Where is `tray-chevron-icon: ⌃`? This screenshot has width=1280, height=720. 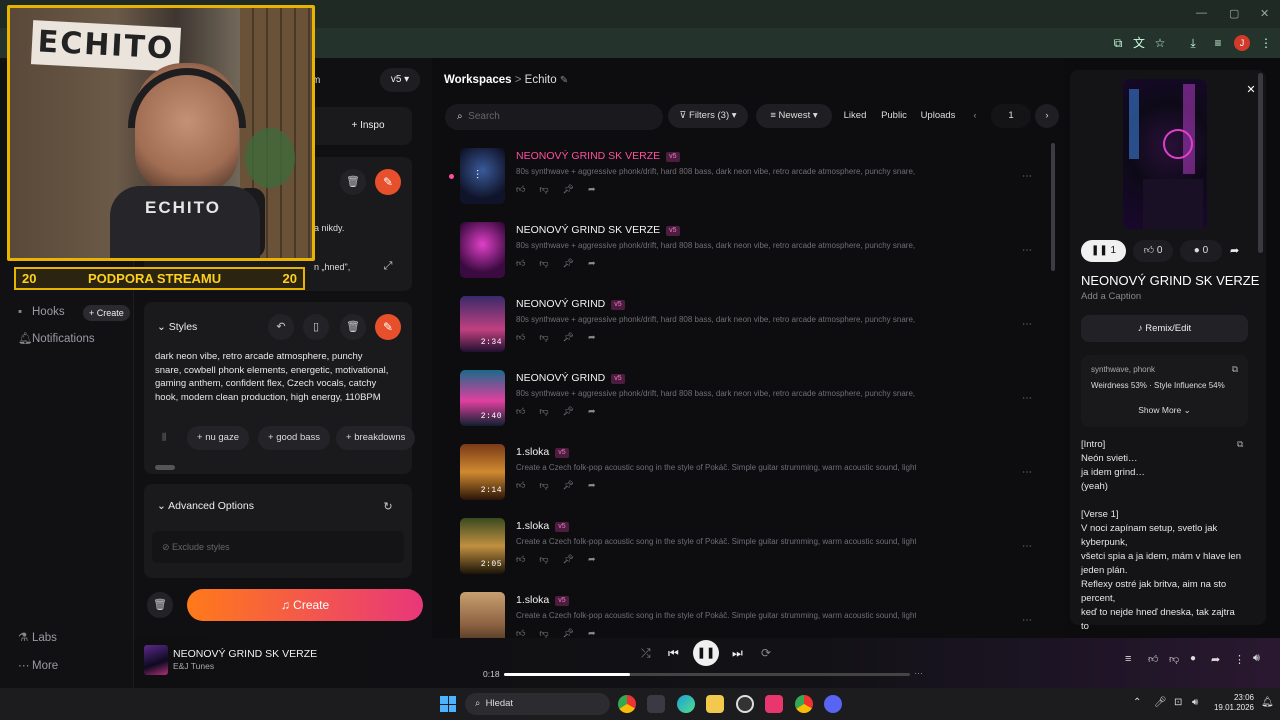 tray-chevron-icon: ⌃ is located at coordinates (1137, 702).